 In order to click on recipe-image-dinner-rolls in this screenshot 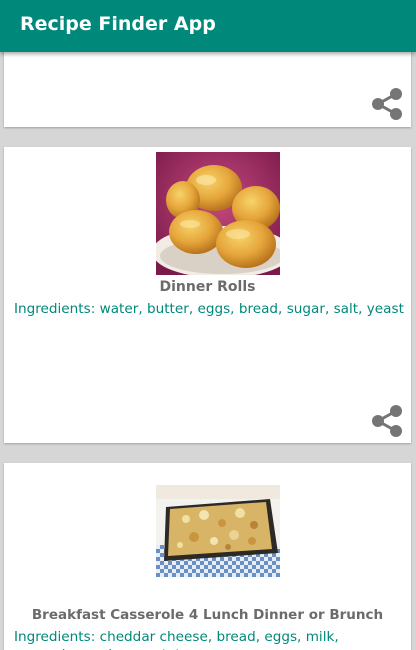, I will do `click(218, 213)`.